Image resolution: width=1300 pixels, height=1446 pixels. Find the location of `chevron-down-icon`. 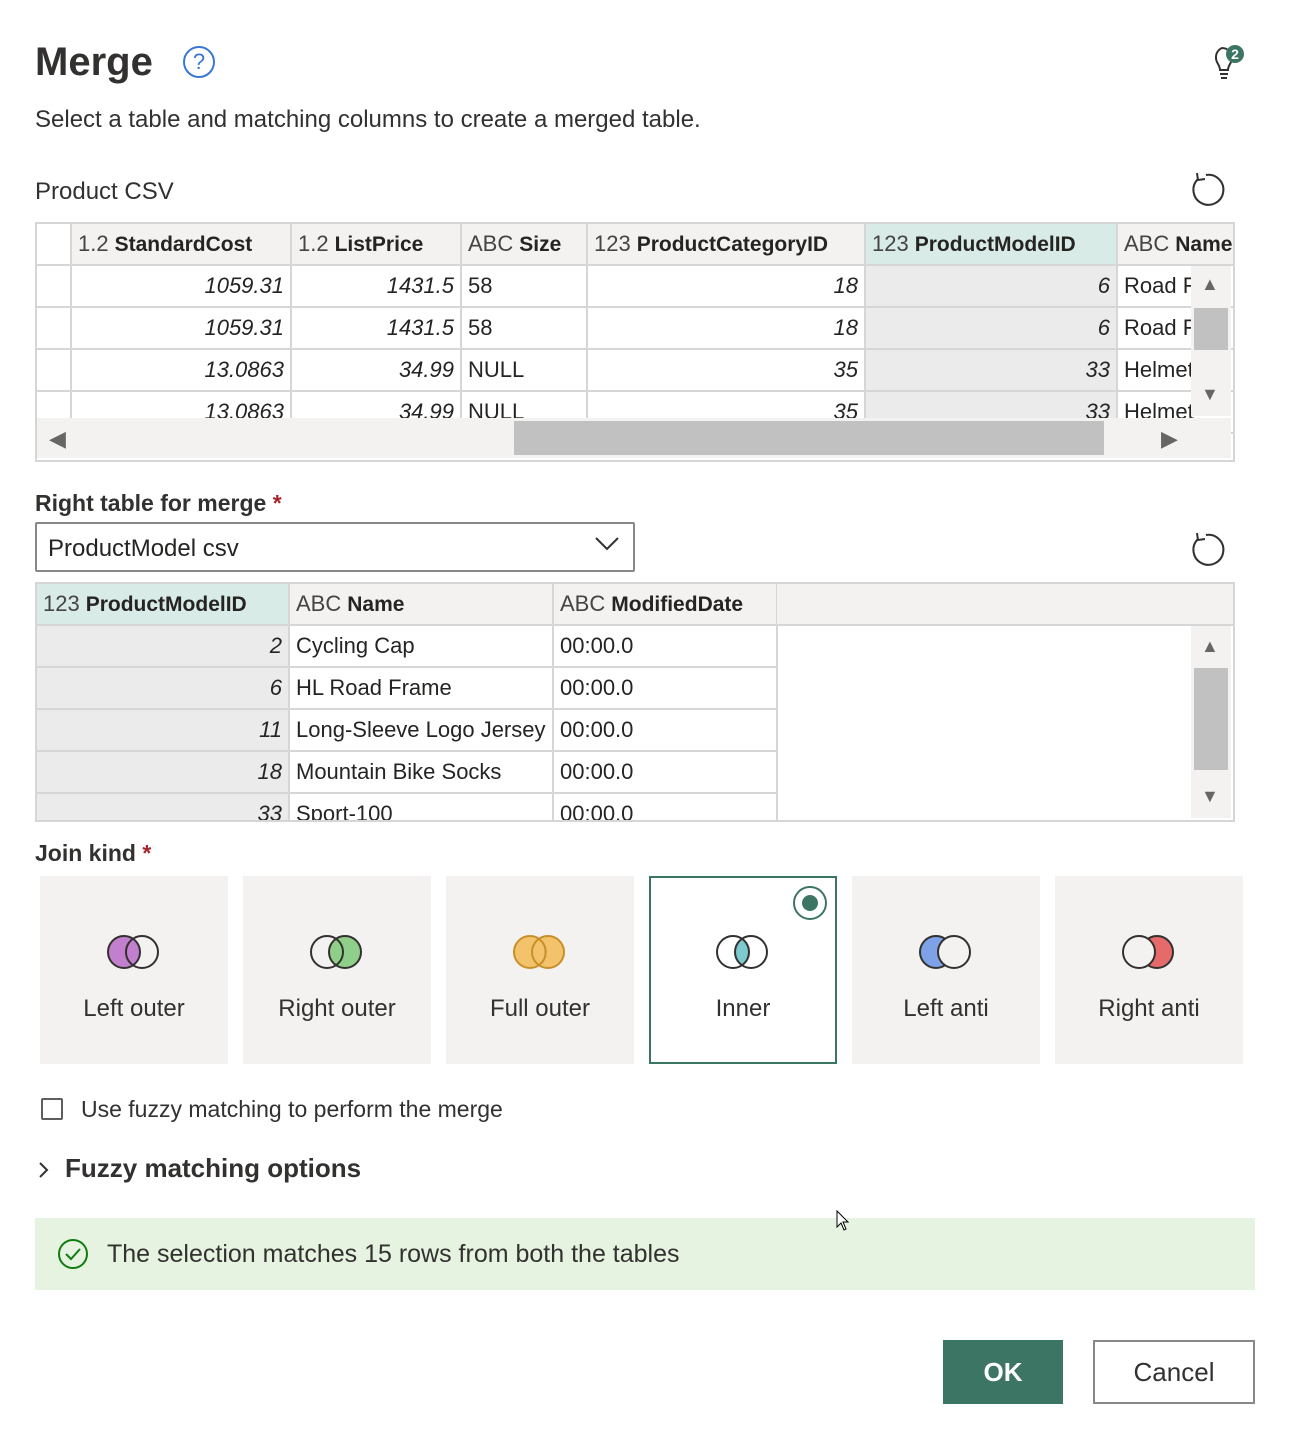

chevron-down-icon is located at coordinates (607, 544).